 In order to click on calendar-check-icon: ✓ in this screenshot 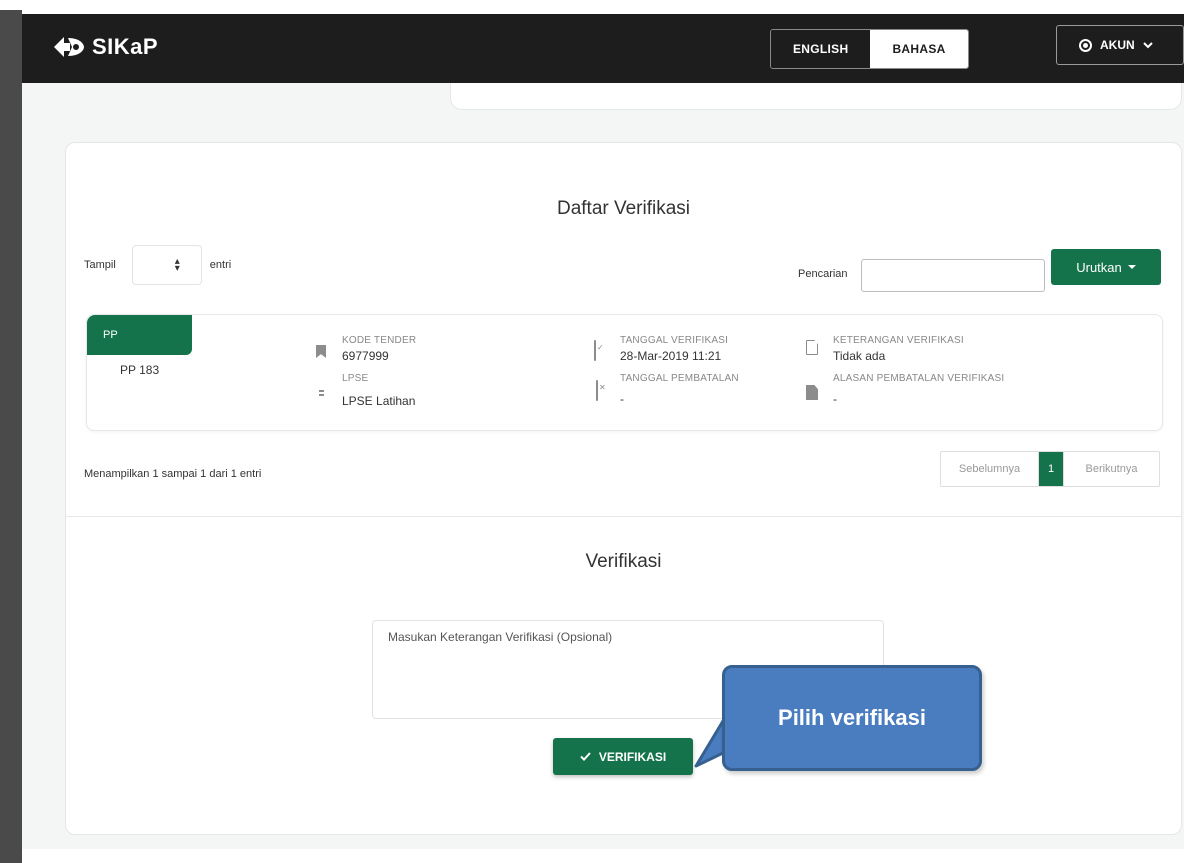, I will do `click(599, 350)`.